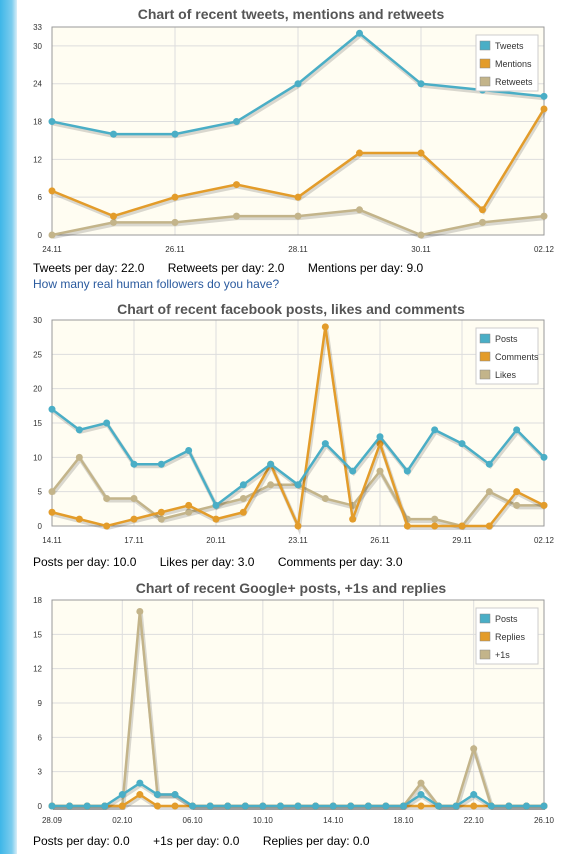 Image resolution: width=565 pixels, height=854 pixels. I want to click on legend-label: Posts, so click(506, 619).